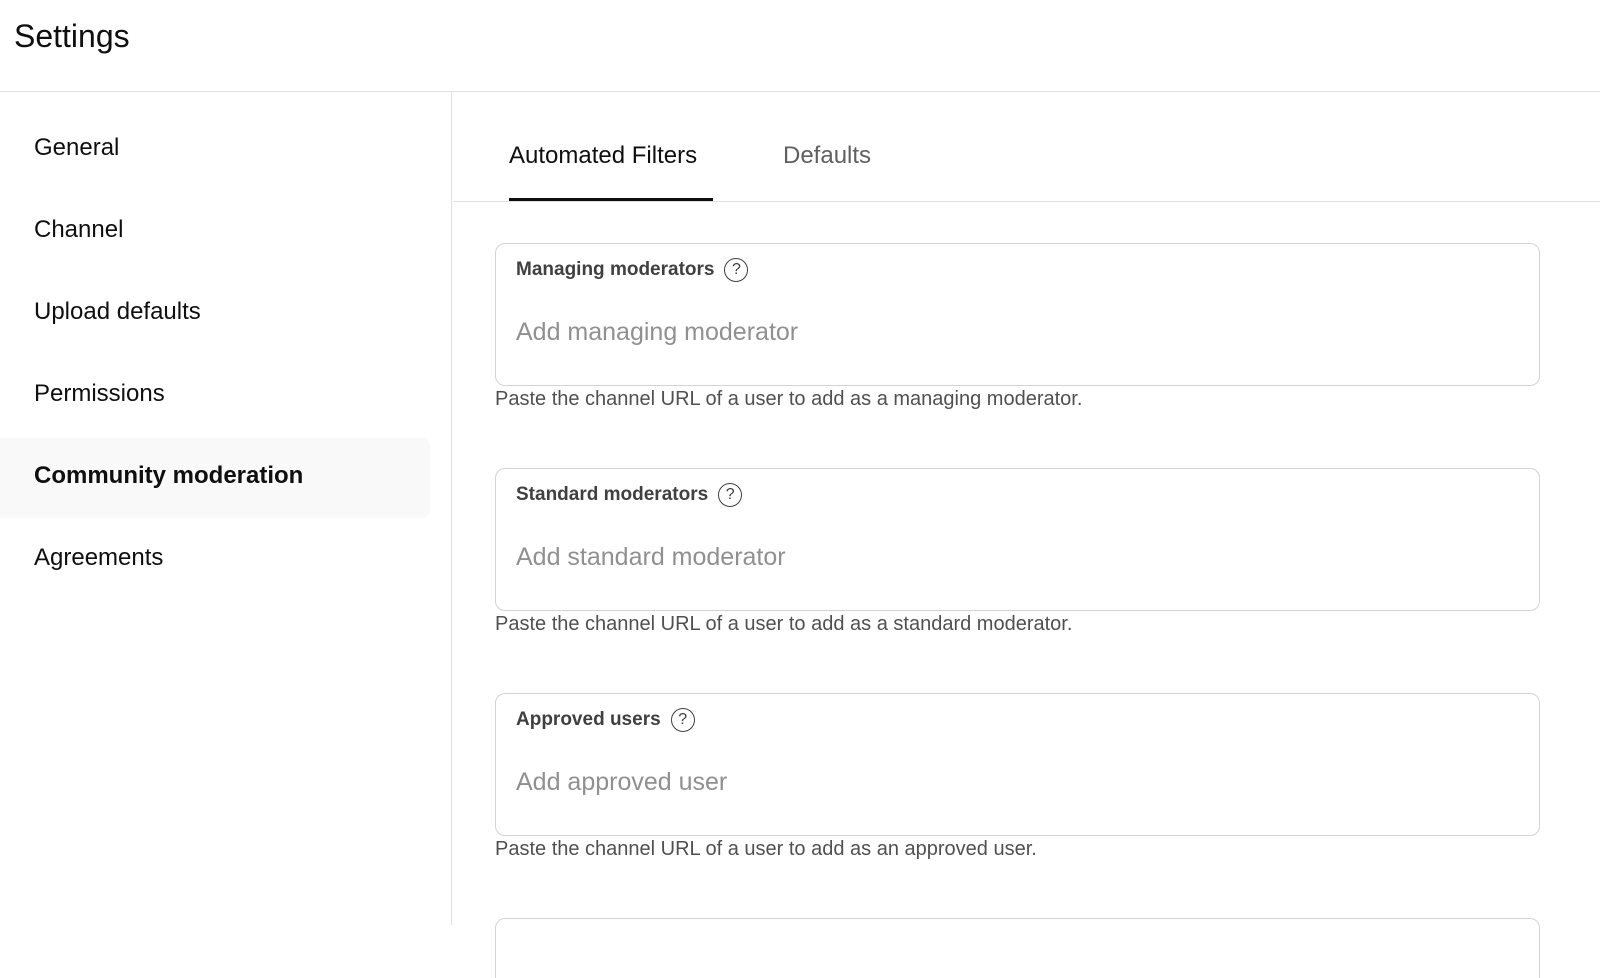  I want to click on next-field-partial, so click(1017, 948).